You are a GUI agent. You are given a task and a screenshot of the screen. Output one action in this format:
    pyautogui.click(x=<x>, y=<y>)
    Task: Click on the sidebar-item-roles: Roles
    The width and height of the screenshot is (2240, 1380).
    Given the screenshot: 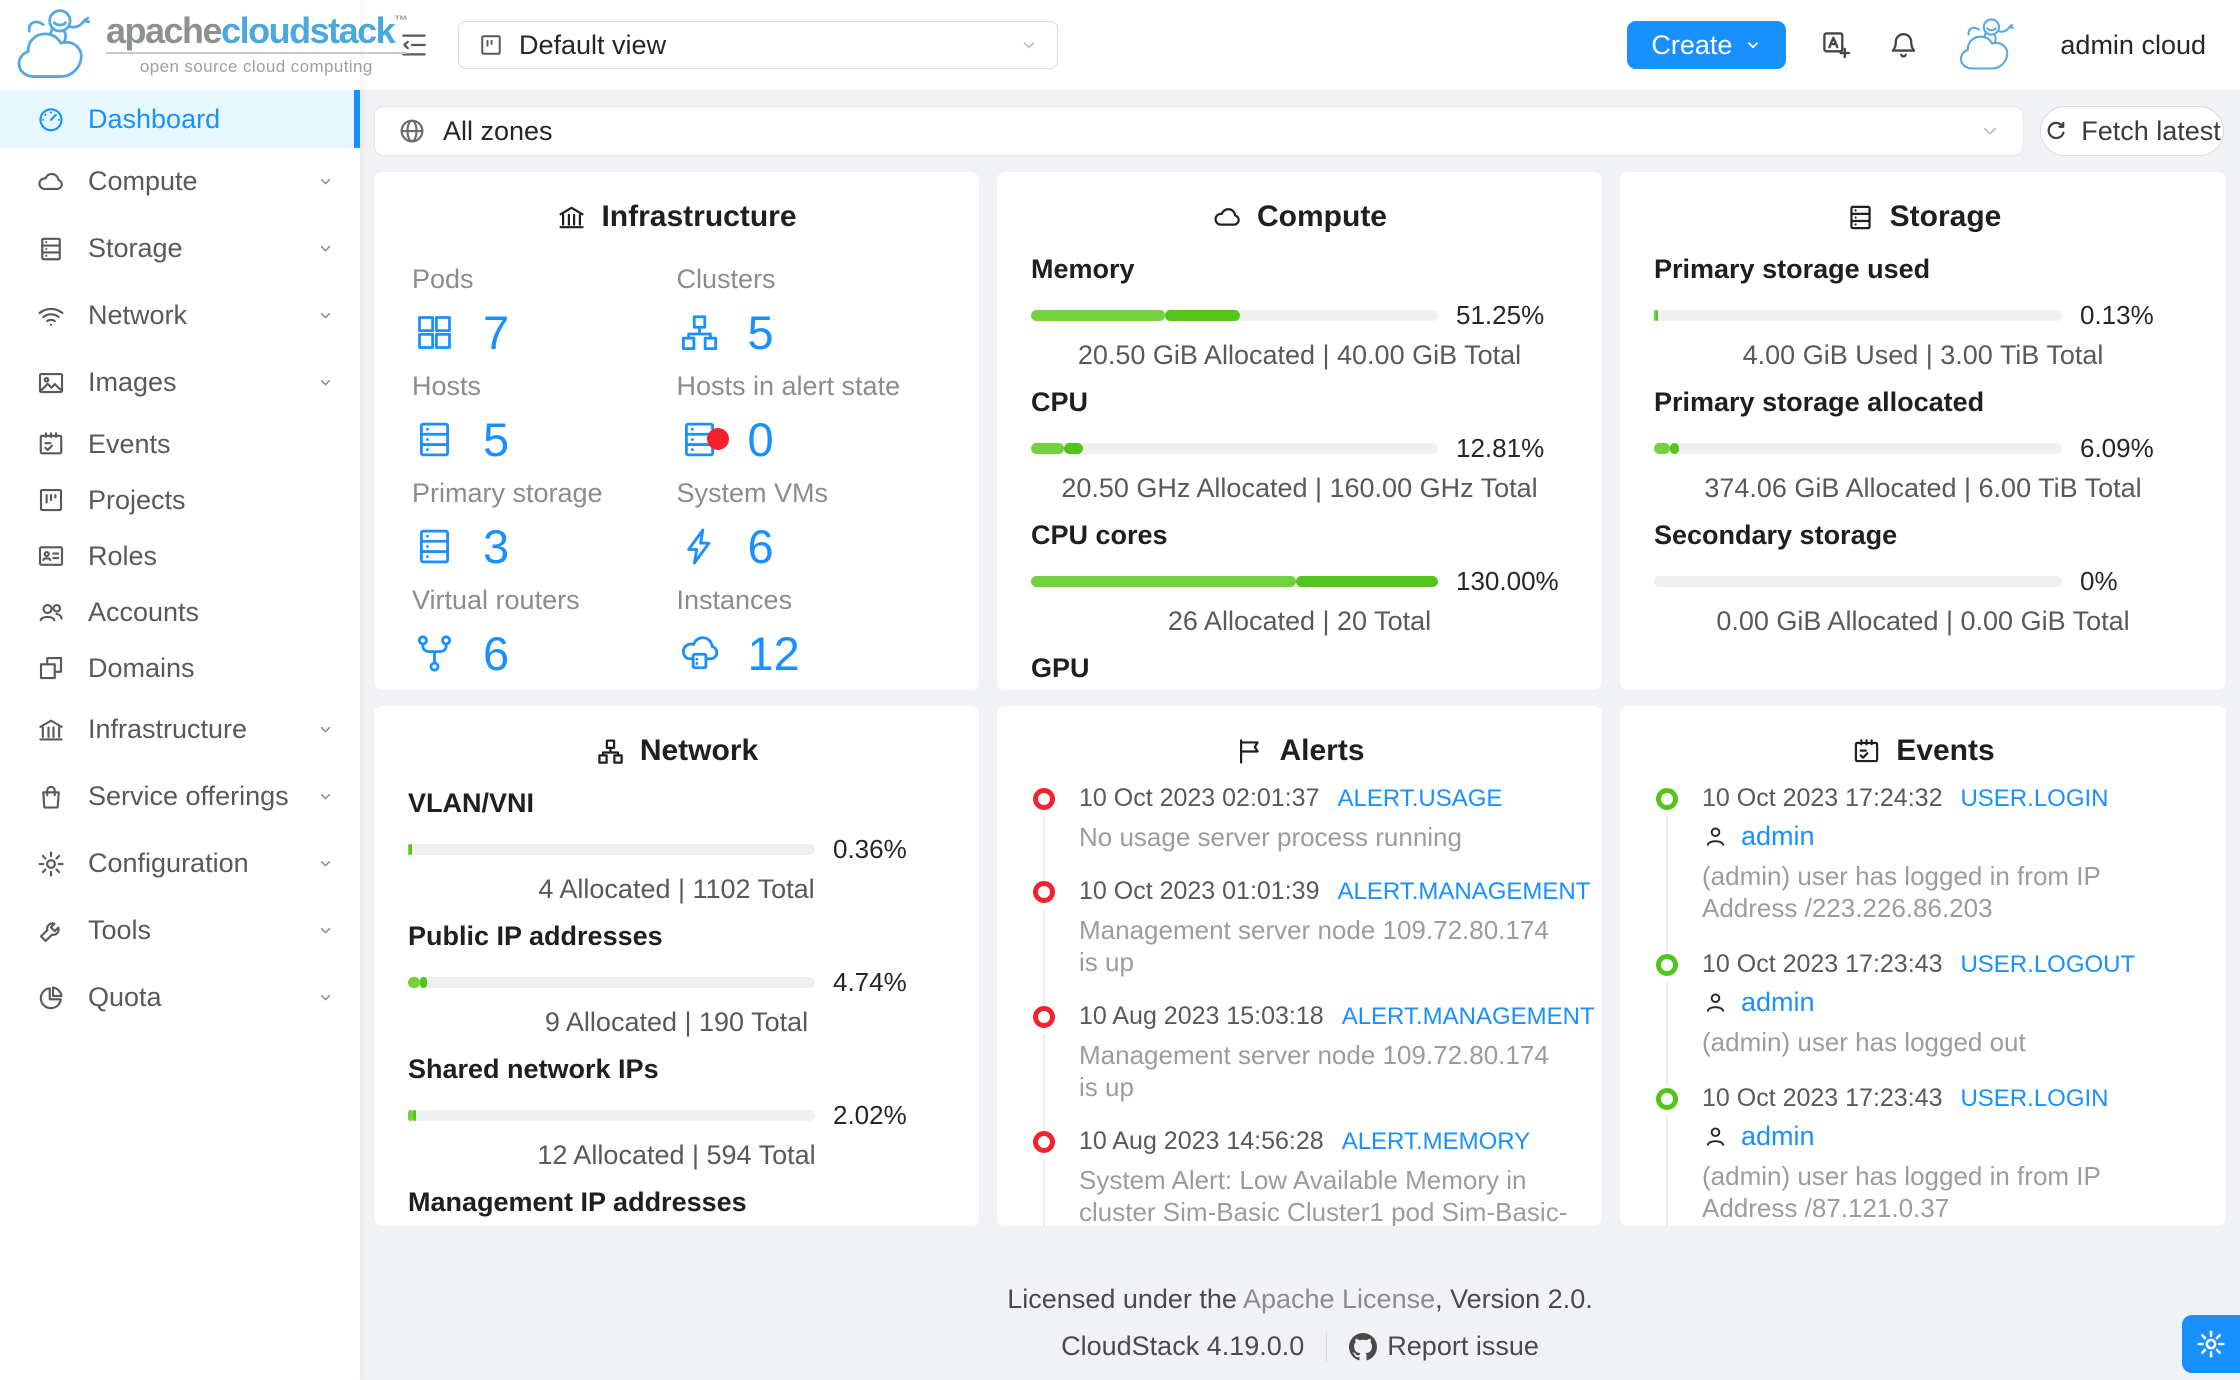 What is the action you would take?
    pyautogui.click(x=180, y=556)
    